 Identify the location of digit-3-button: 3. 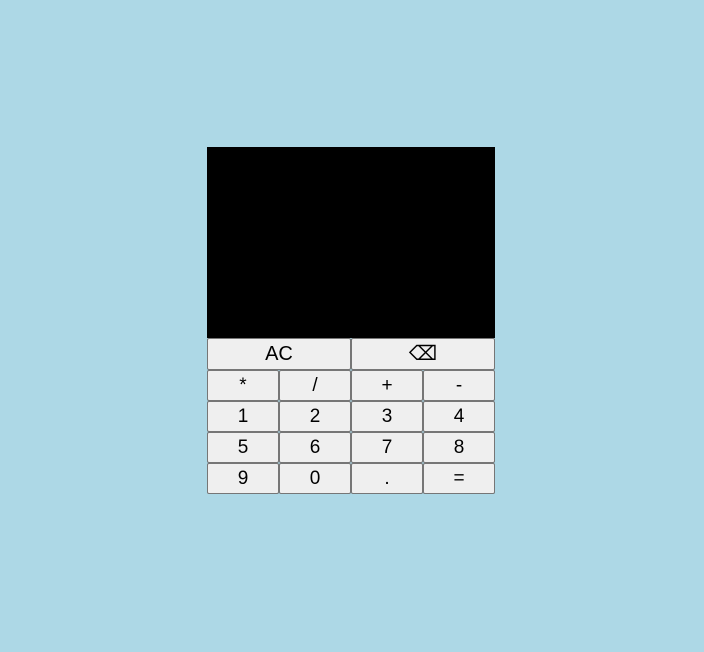
(387, 416).